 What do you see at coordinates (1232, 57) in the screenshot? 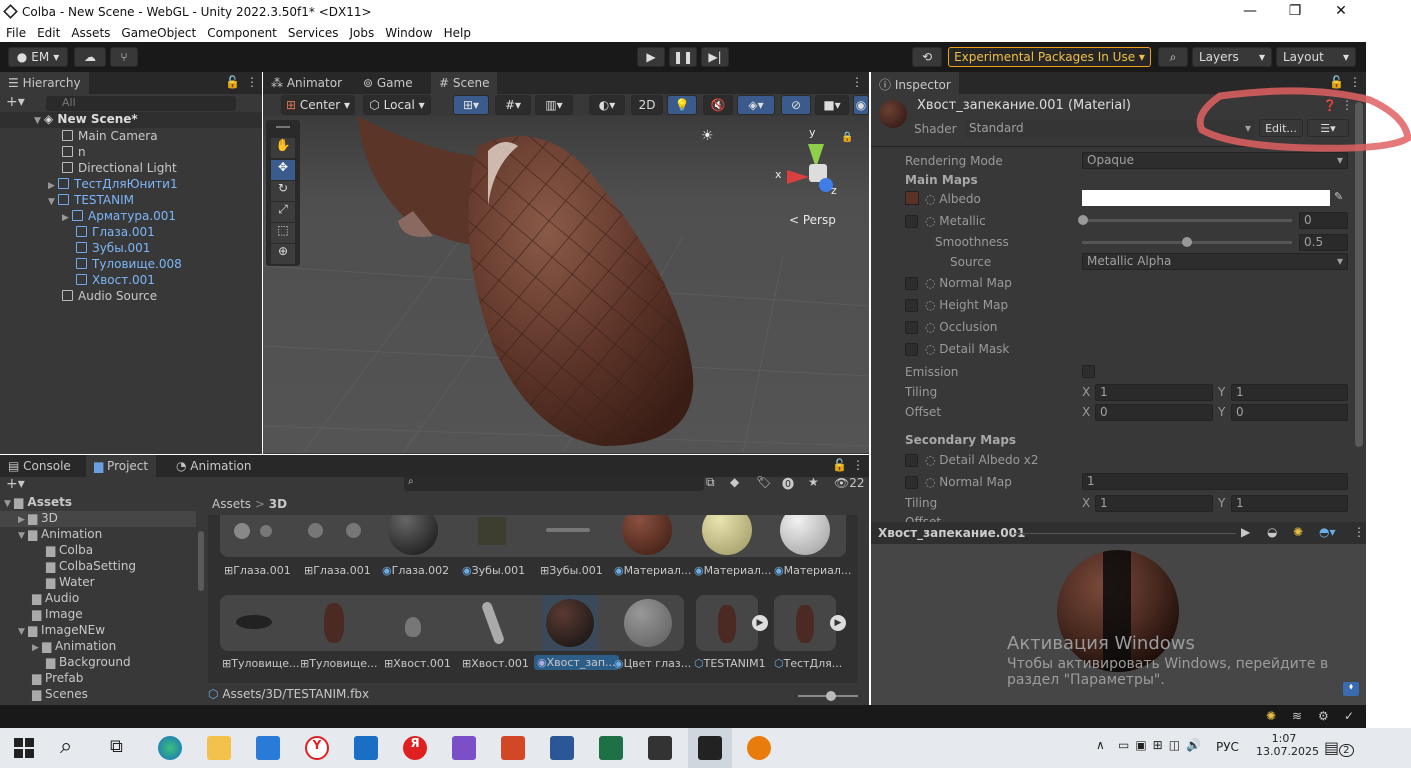
I see `layers-dropdown: Layers ▾` at bounding box center [1232, 57].